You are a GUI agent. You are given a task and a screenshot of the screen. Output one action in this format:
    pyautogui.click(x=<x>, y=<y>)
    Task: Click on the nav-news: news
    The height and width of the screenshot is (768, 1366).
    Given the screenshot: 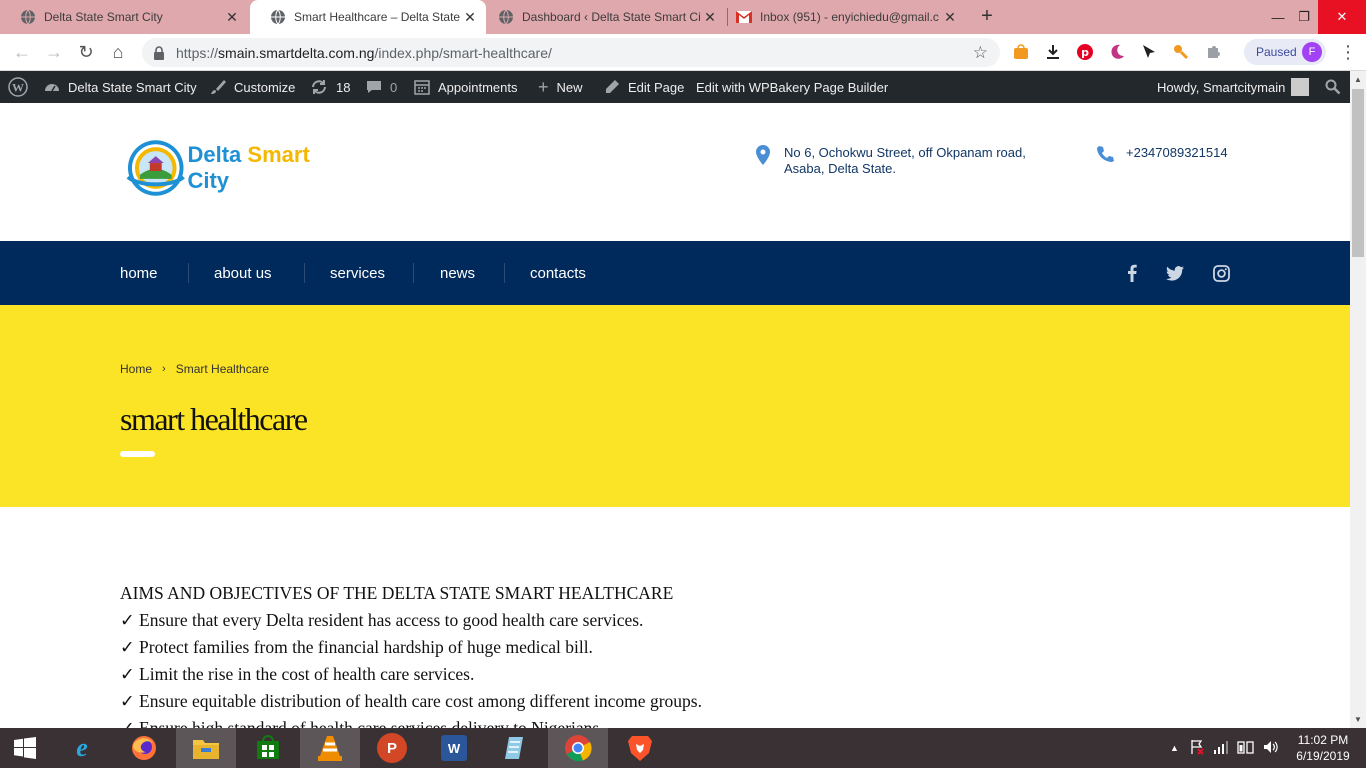 What is the action you would take?
    pyautogui.click(x=457, y=273)
    